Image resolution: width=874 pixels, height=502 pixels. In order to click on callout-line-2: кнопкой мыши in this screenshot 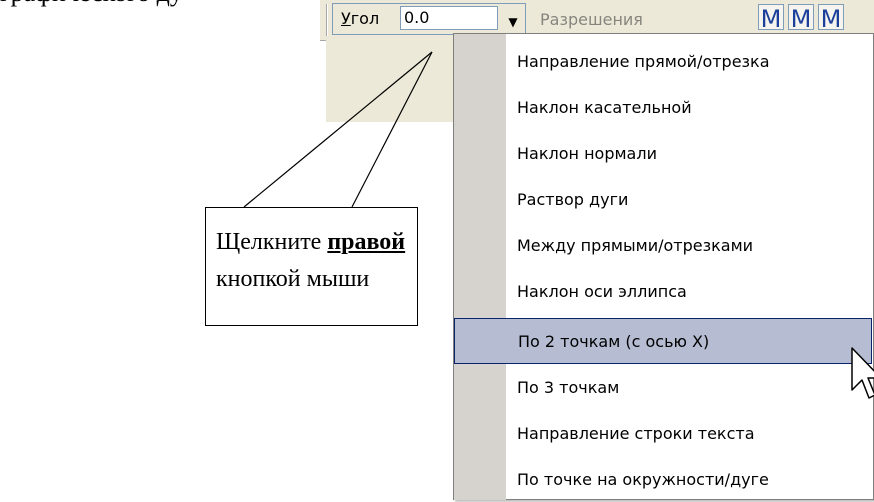, I will do `click(293, 279)`.